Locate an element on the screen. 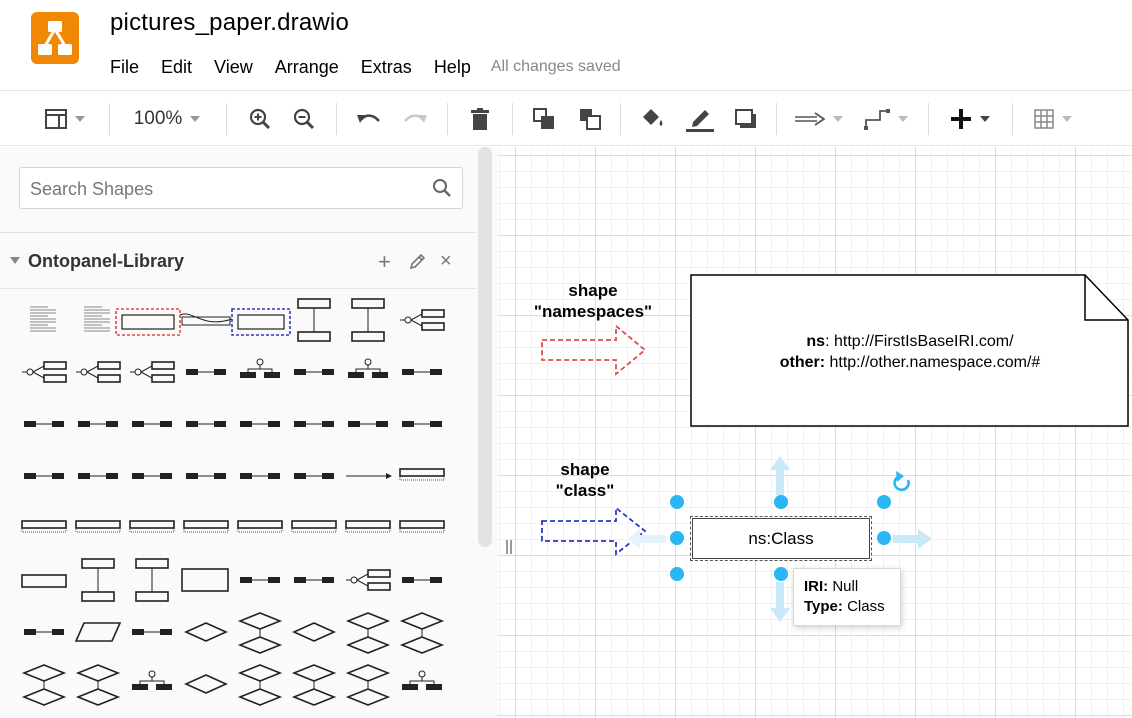 This screenshot has width=1132, height=718. resize-handle-e is located at coordinates (884, 538).